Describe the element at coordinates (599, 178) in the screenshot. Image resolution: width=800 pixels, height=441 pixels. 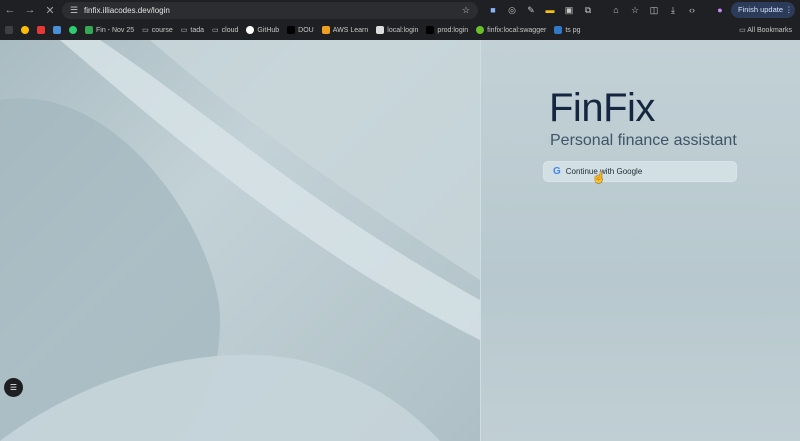
I see `hand-cursor-icon: ☝` at that location.